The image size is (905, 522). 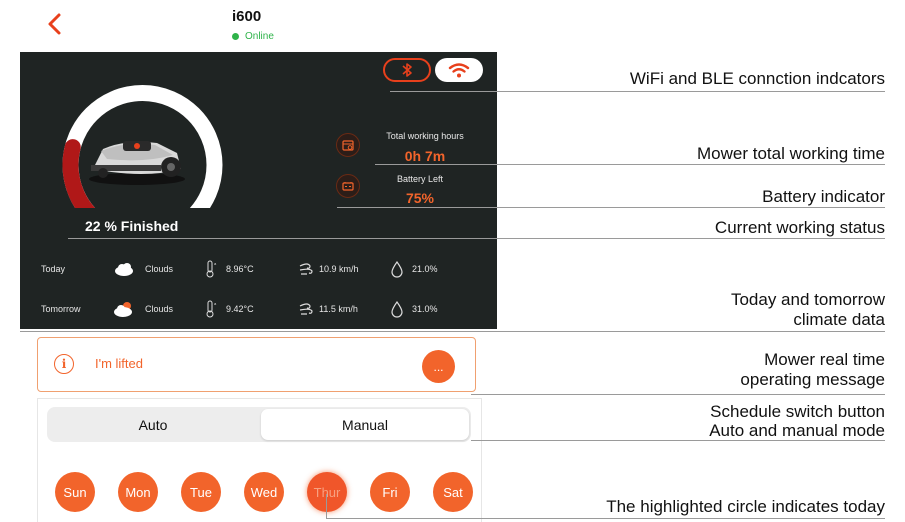 I want to click on weather-humidity: 21.0%, so click(x=425, y=269).